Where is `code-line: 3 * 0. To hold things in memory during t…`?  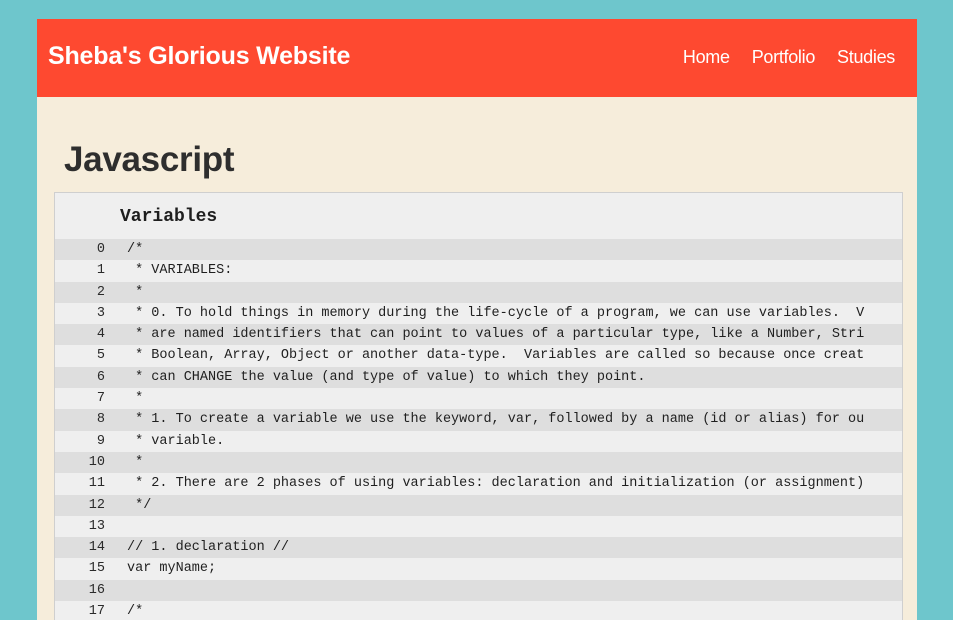 code-line: 3 * 0. To hold things in memory during t… is located at coordinates (478, 313).